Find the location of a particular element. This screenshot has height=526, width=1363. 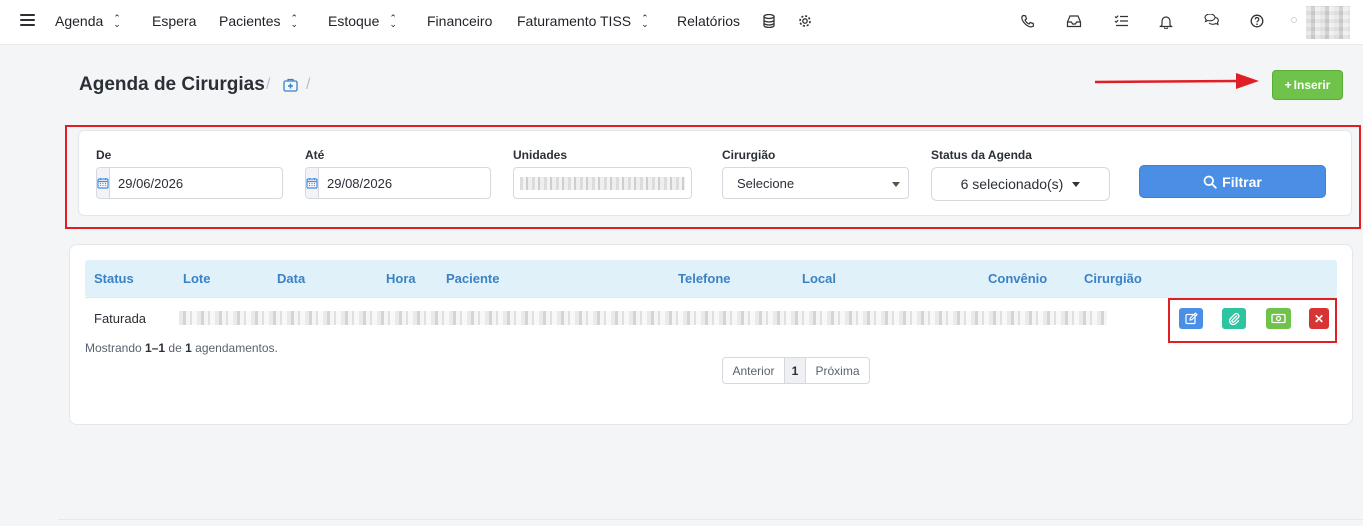

nav-estoque: Estoque ⌃ ⌄ is located at coordinates (362, 21).